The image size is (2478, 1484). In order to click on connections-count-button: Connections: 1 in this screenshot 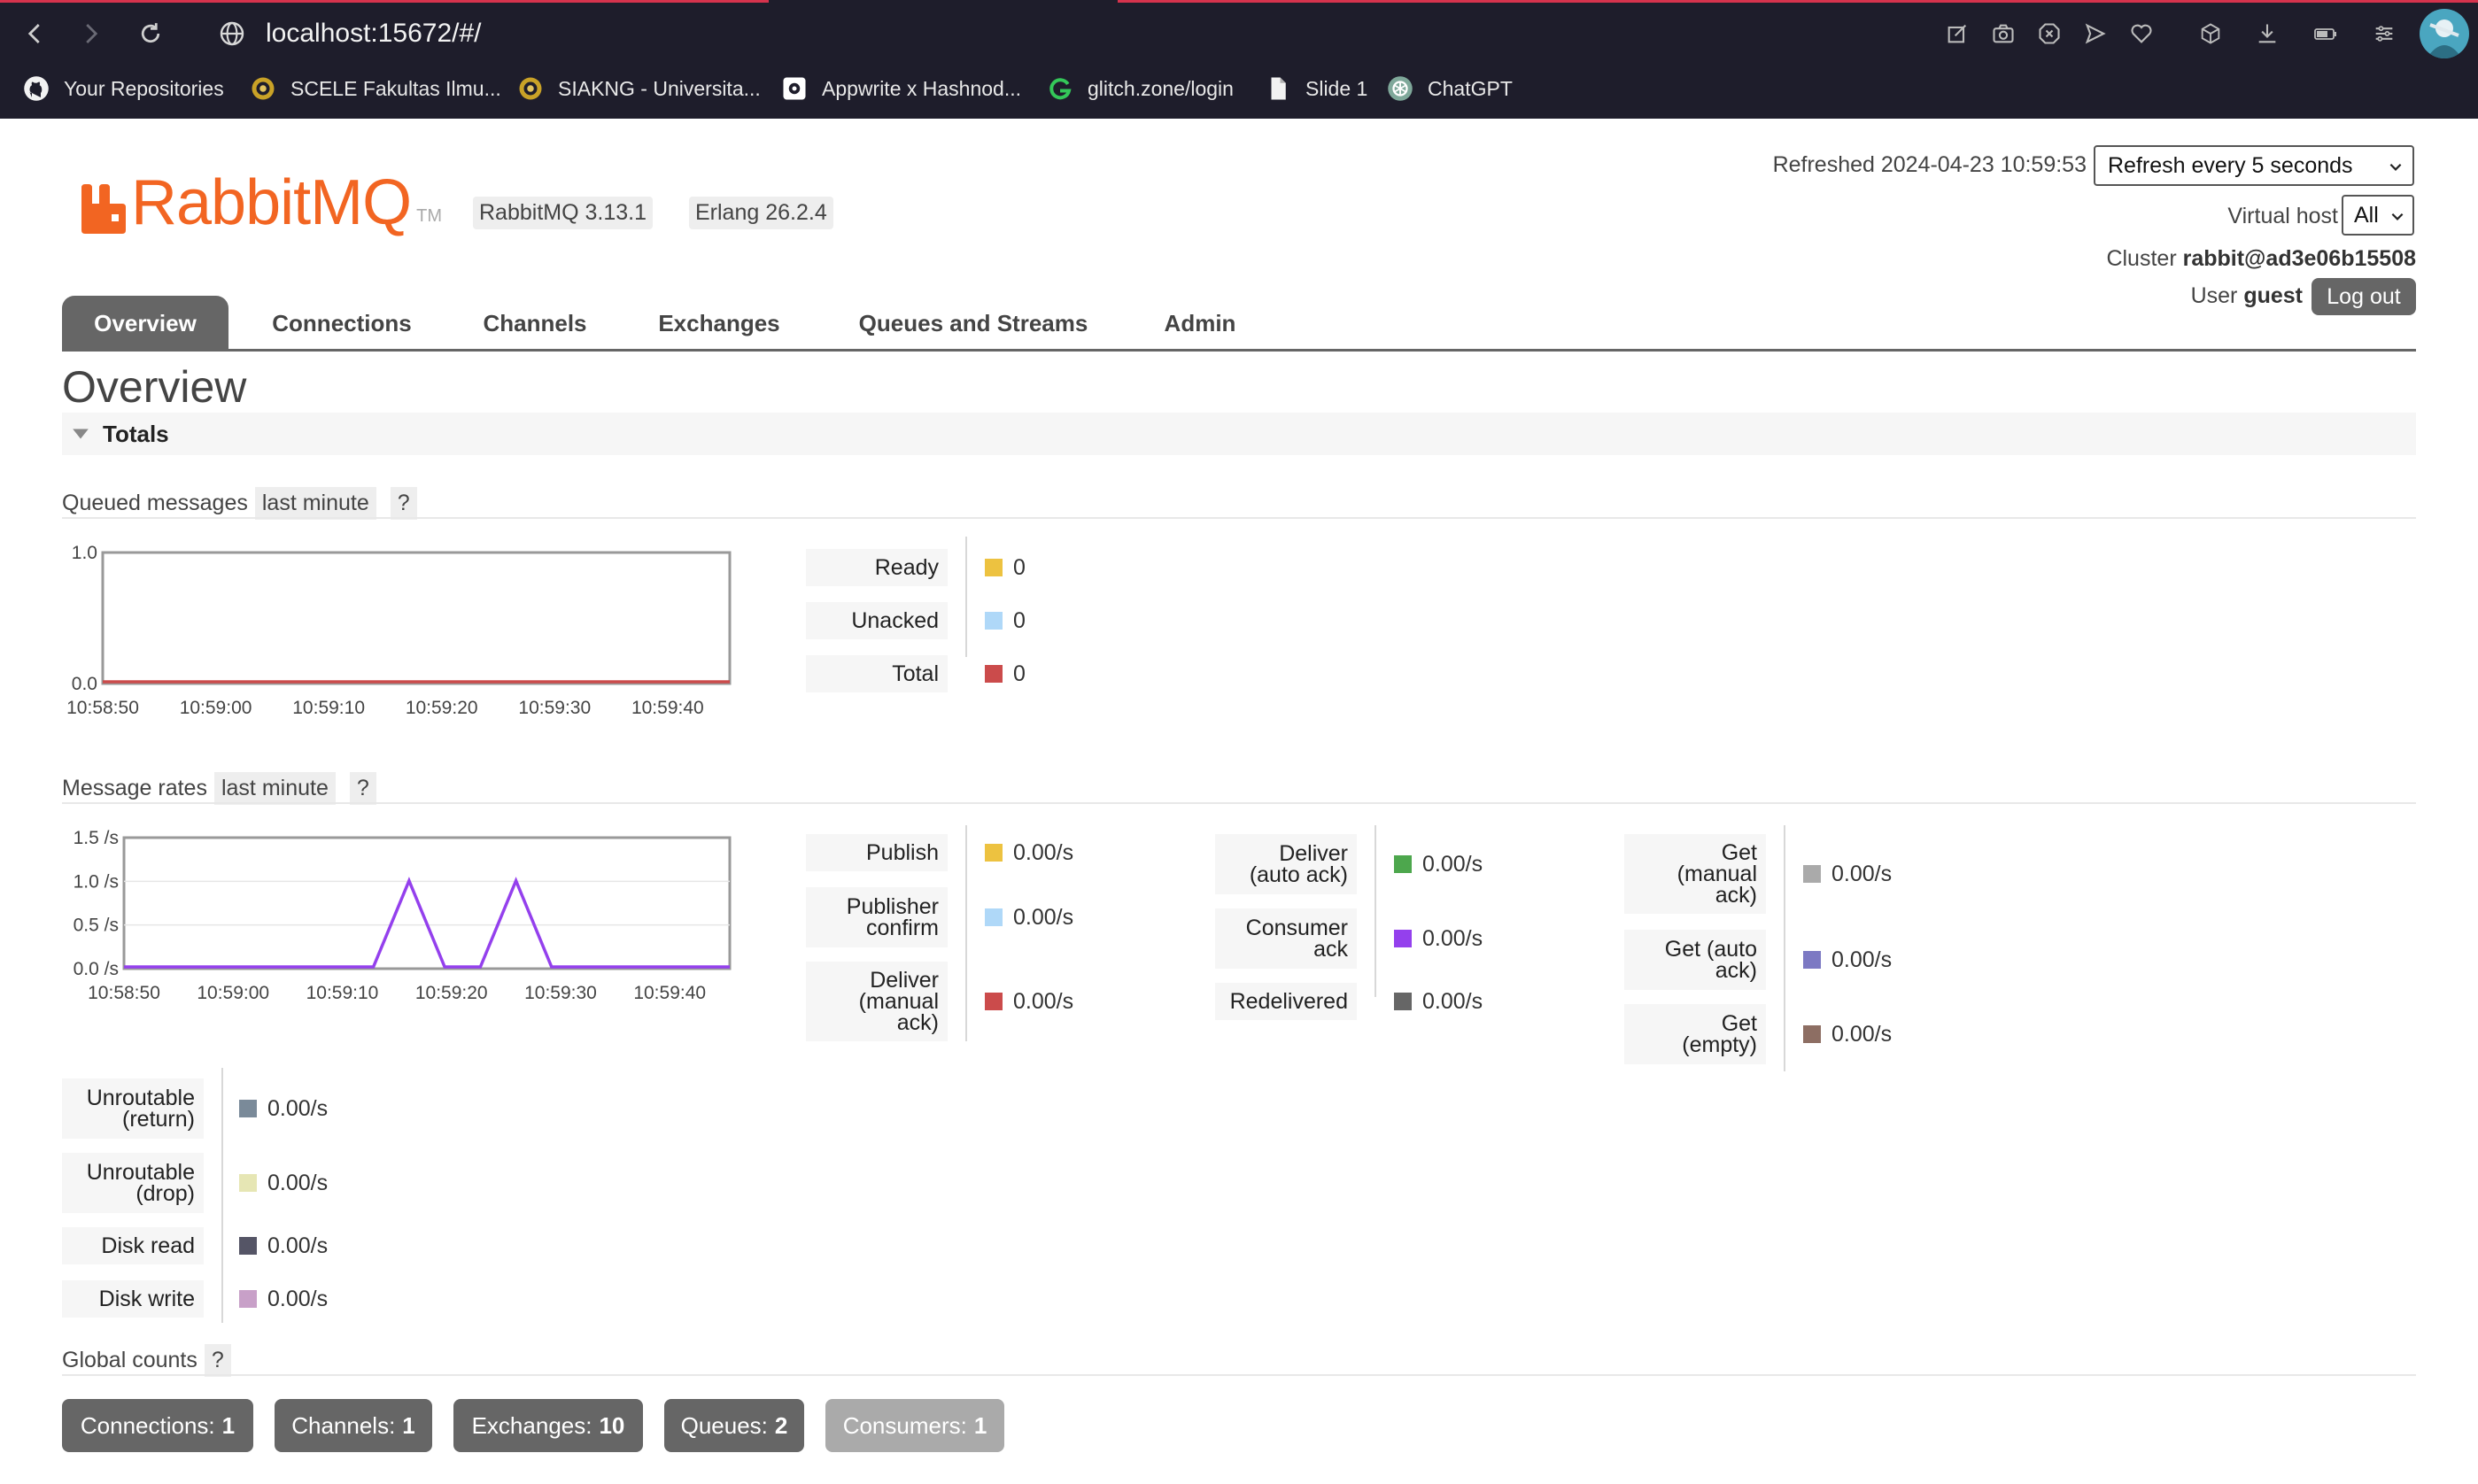, I will do `click(157, 1425)`.